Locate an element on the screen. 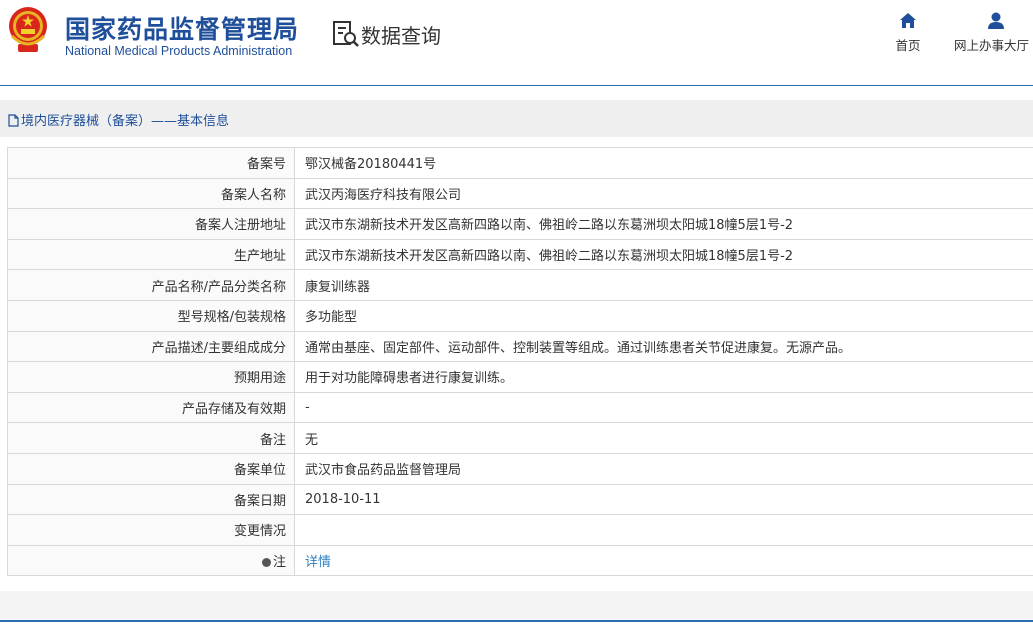 The image size is (1033, 626). row-value: 2018-10-11 is located at coordinates (663, 499).